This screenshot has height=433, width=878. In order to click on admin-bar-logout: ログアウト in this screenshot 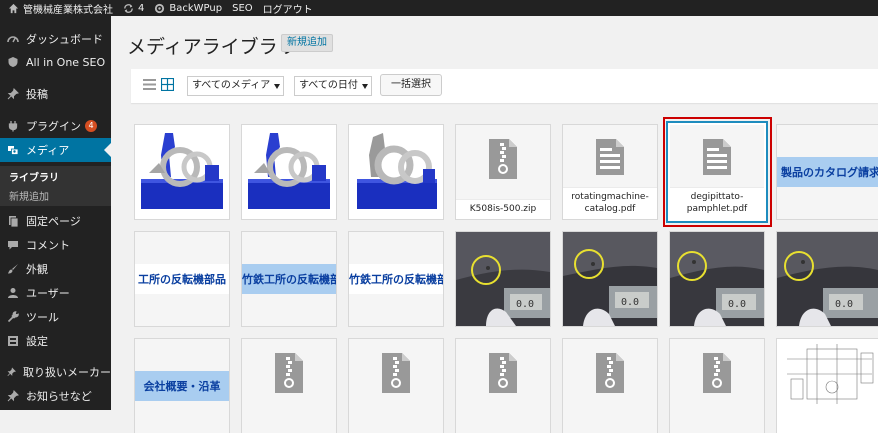, I will do `click(288, 8)`.